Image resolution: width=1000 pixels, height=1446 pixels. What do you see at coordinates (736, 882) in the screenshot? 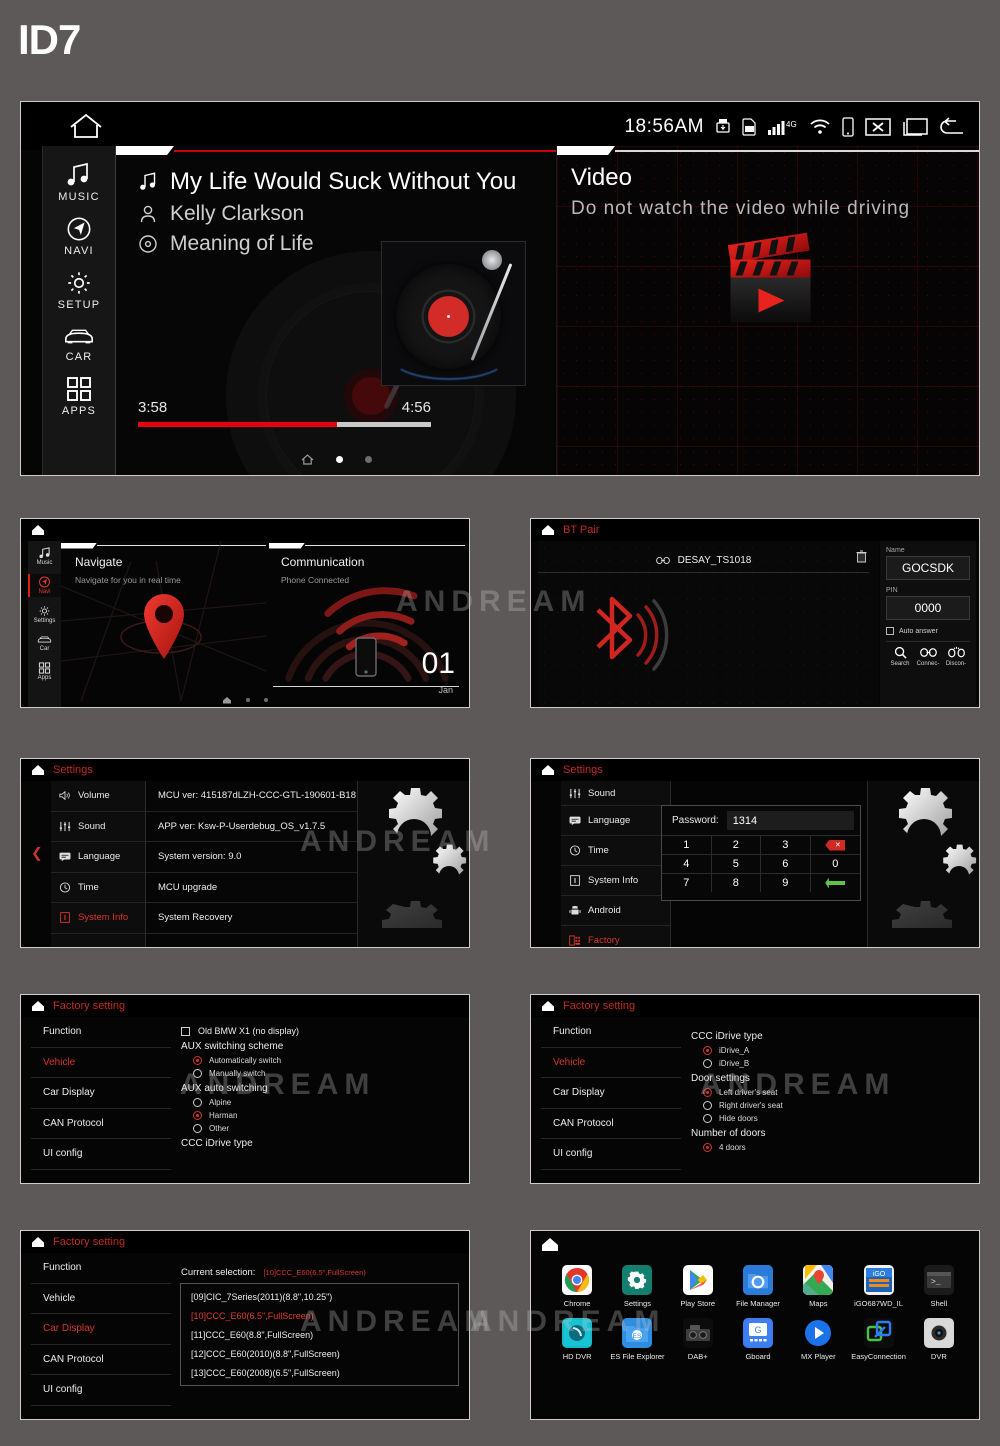
I see `key-8: 8` at bounding box center [736, 882].